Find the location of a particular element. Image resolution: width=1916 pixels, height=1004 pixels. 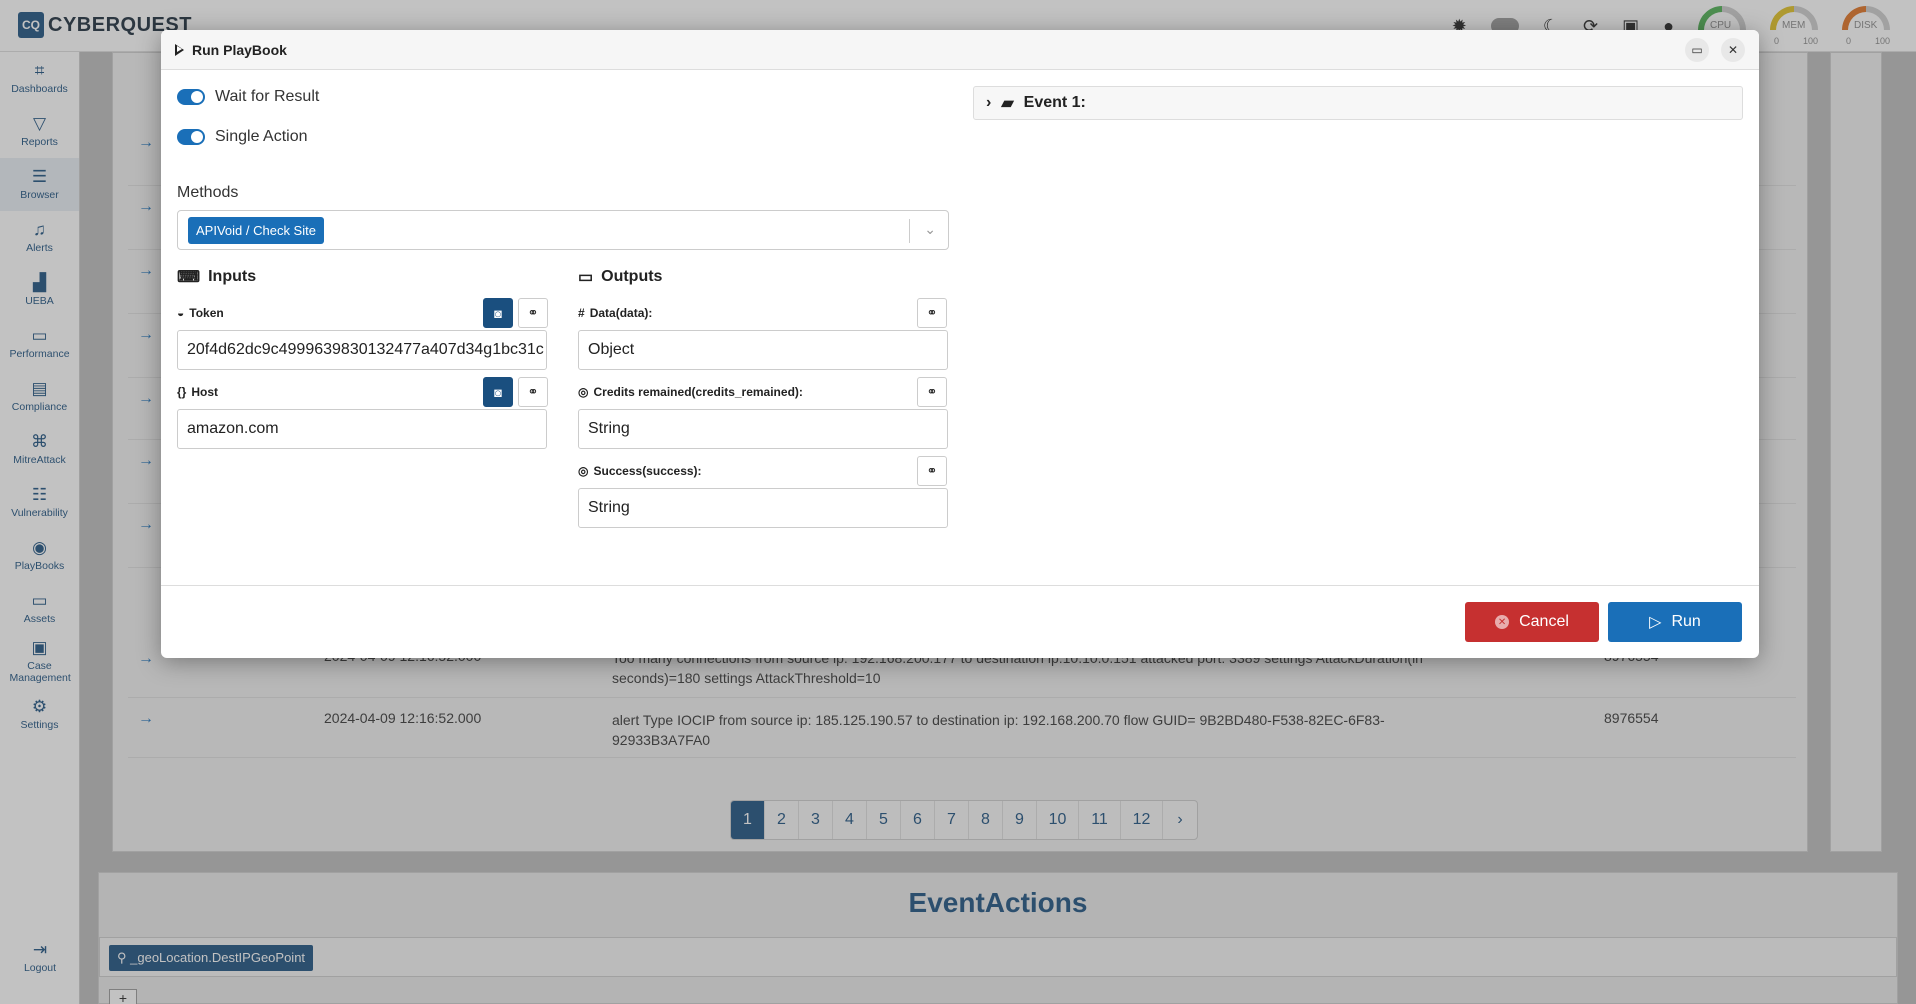

data-output-input: Object is located at coordinates (763, 350).